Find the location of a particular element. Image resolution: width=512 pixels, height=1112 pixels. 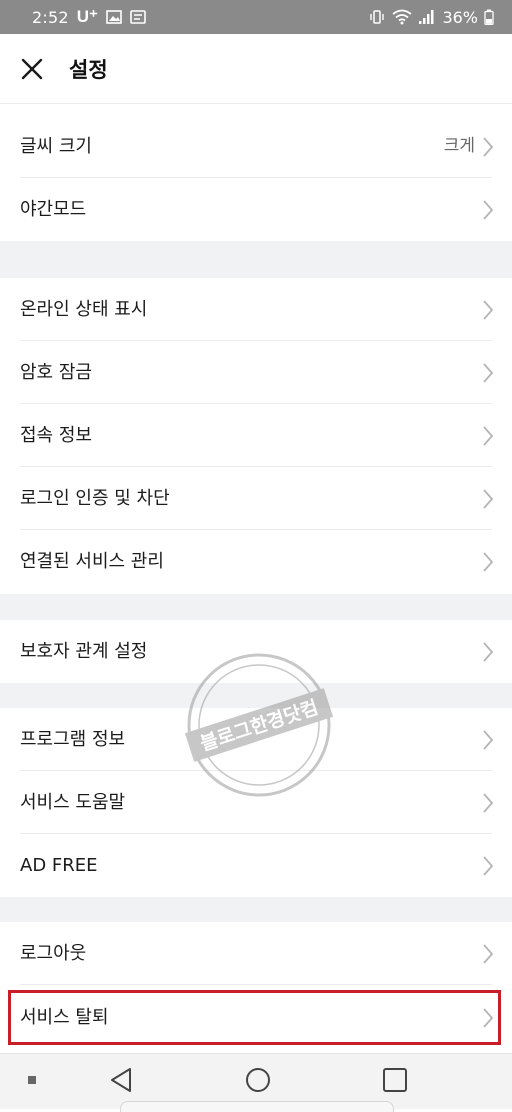

row-label: 글씨 크기 is located at coordinates (56, 146).